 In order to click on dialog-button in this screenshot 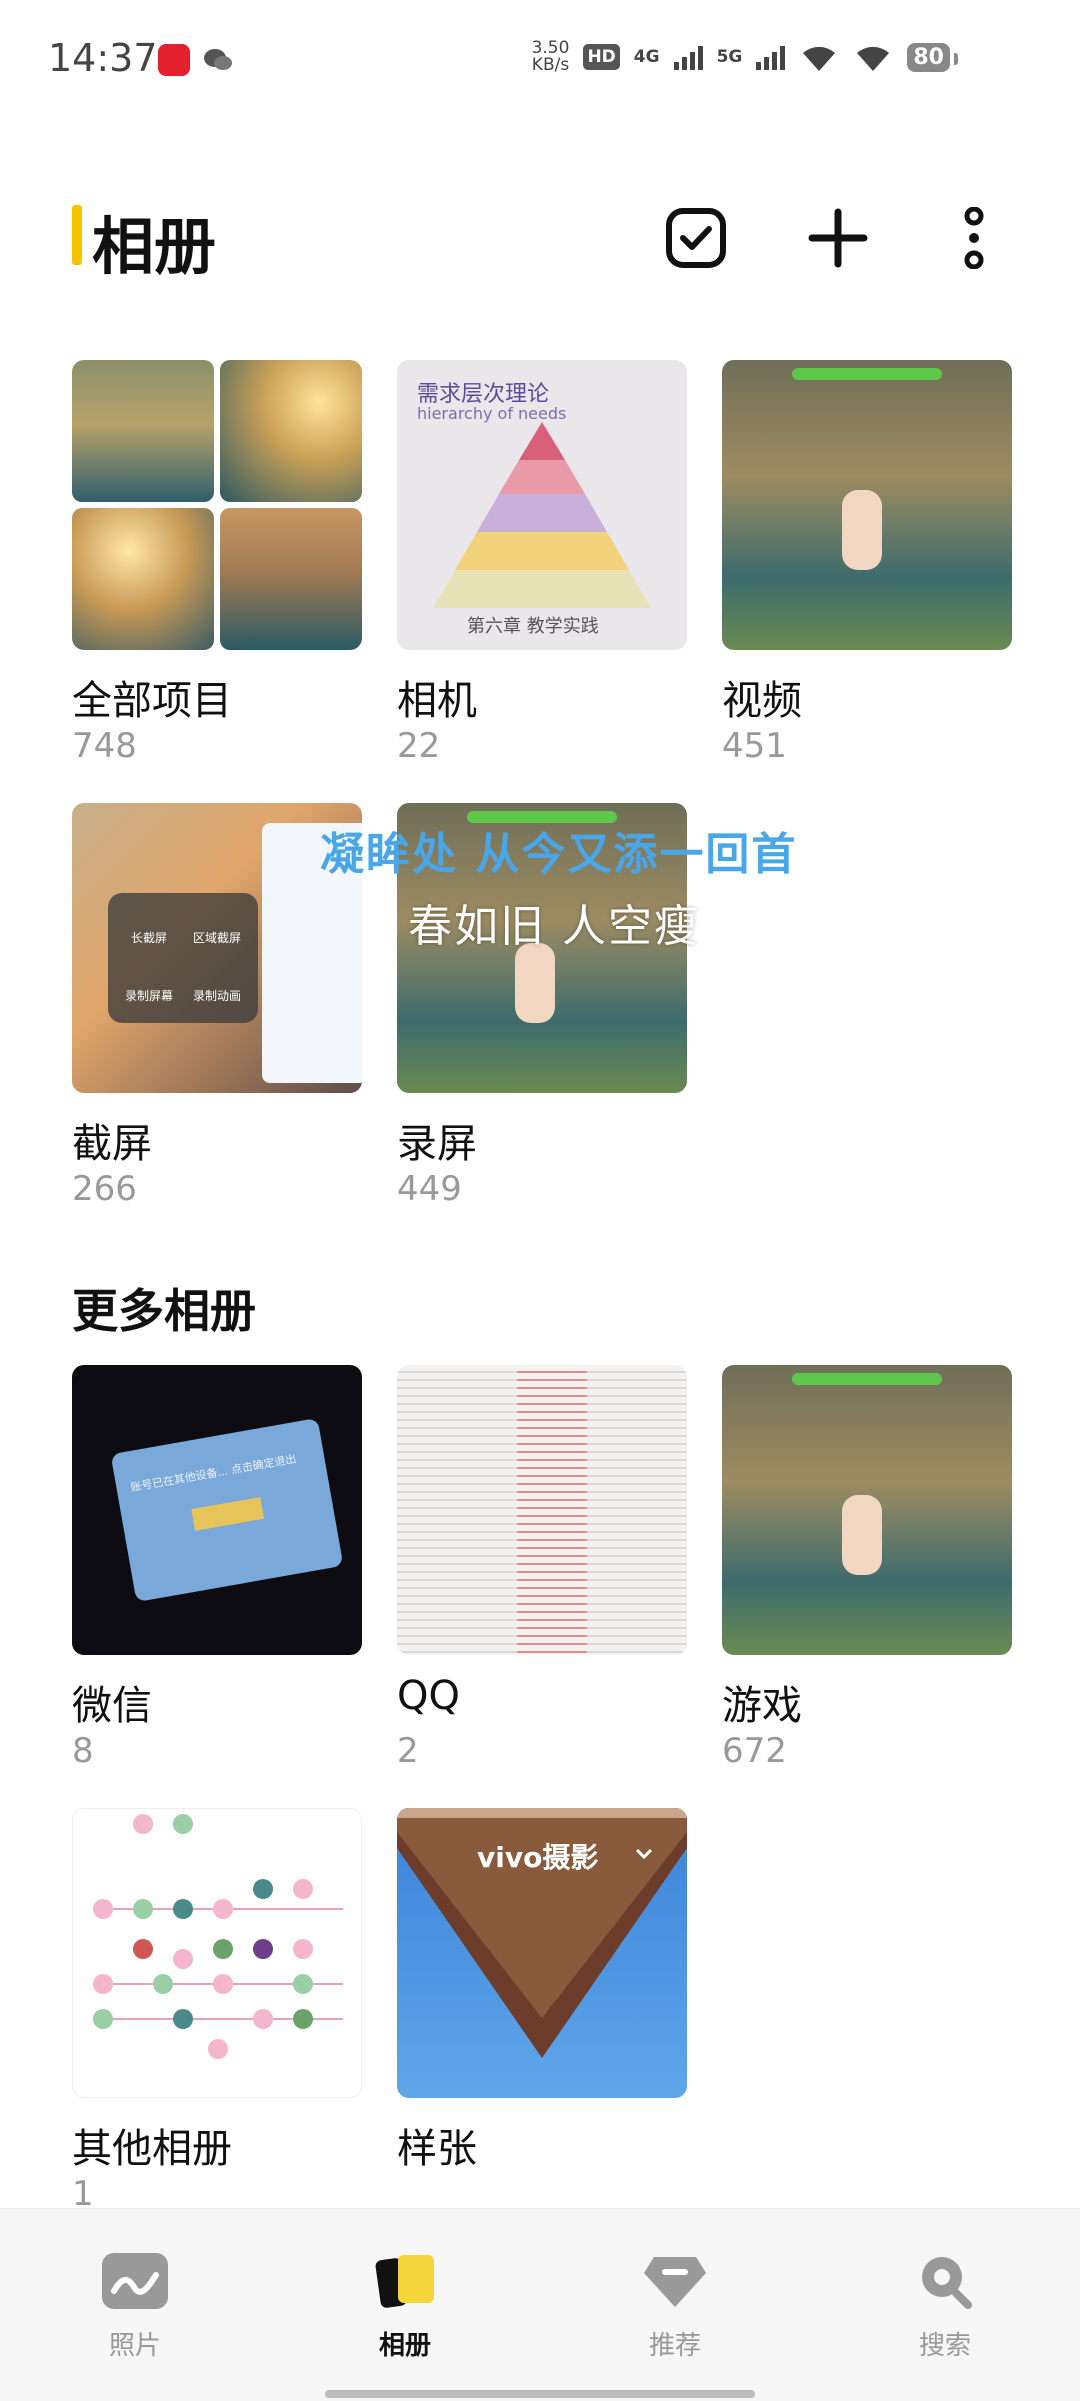, I will do `click(228, 1514)`.